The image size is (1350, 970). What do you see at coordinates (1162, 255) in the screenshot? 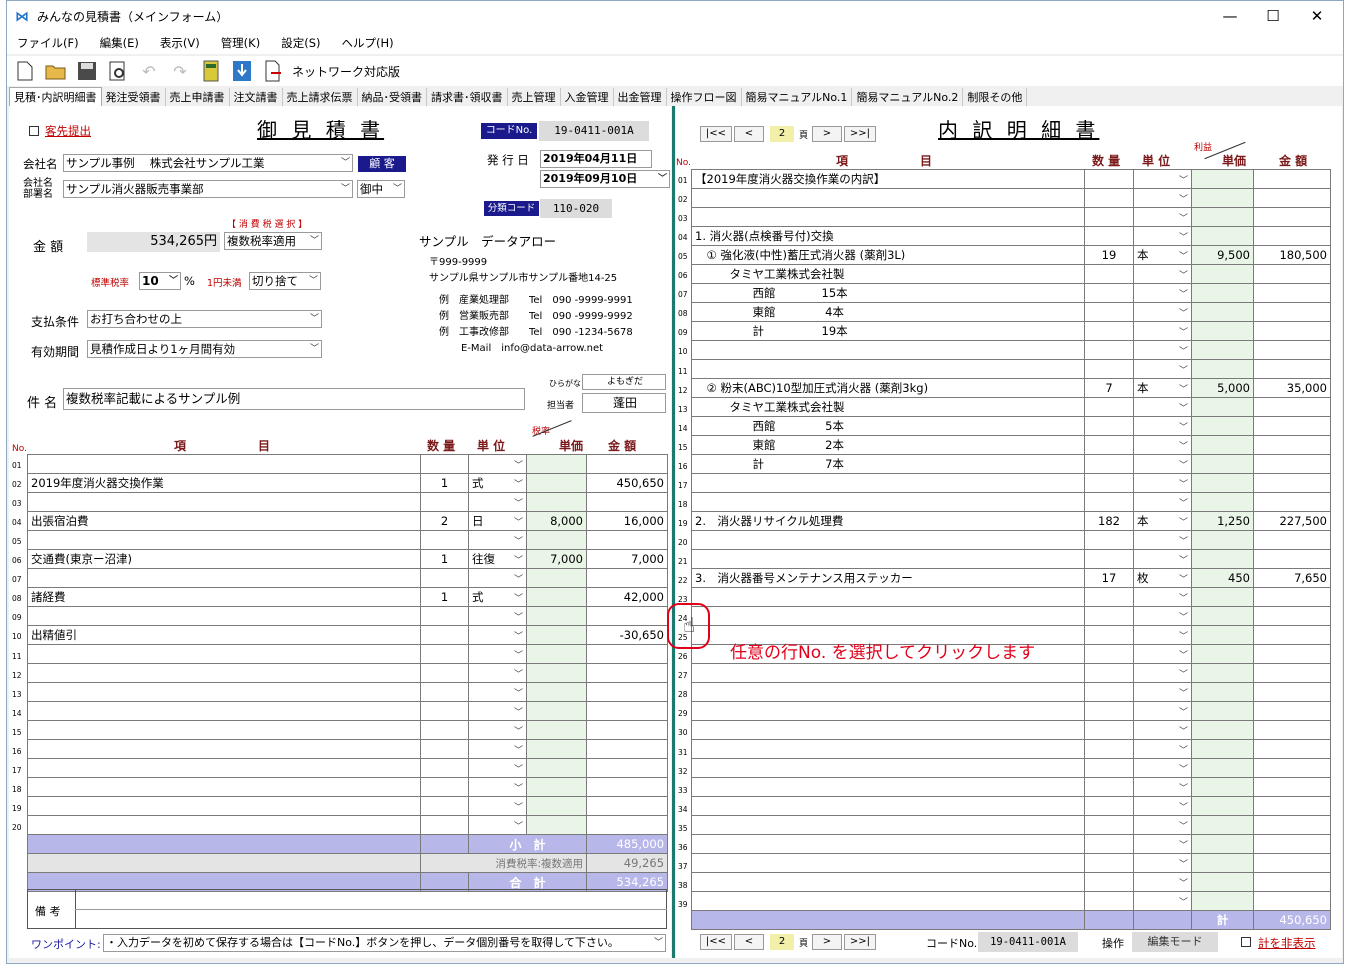
I see `cell-unit: 本 ﹀` at bounding box center [1162, 255].